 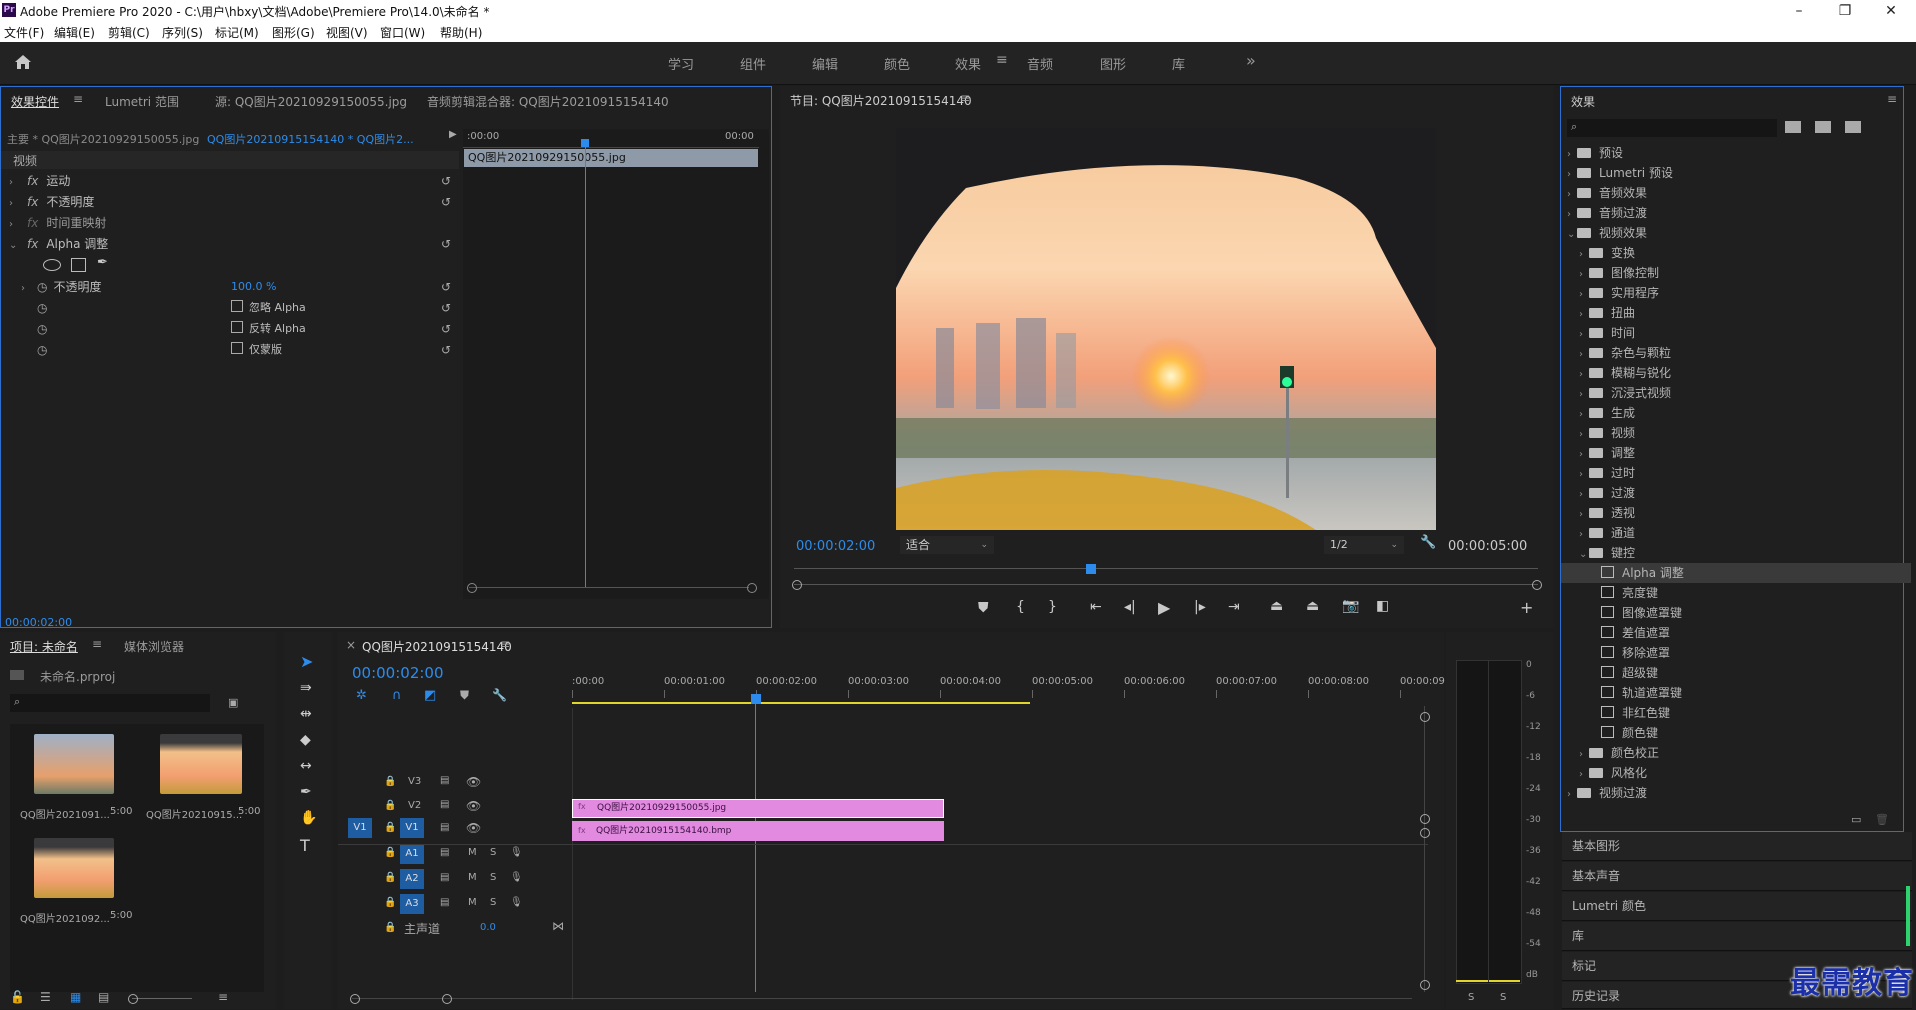 What do you see at coordinates (306, 661) in the screenshot?
I see `selection-tool-icon: ➤` at bounding box center [306, 661].